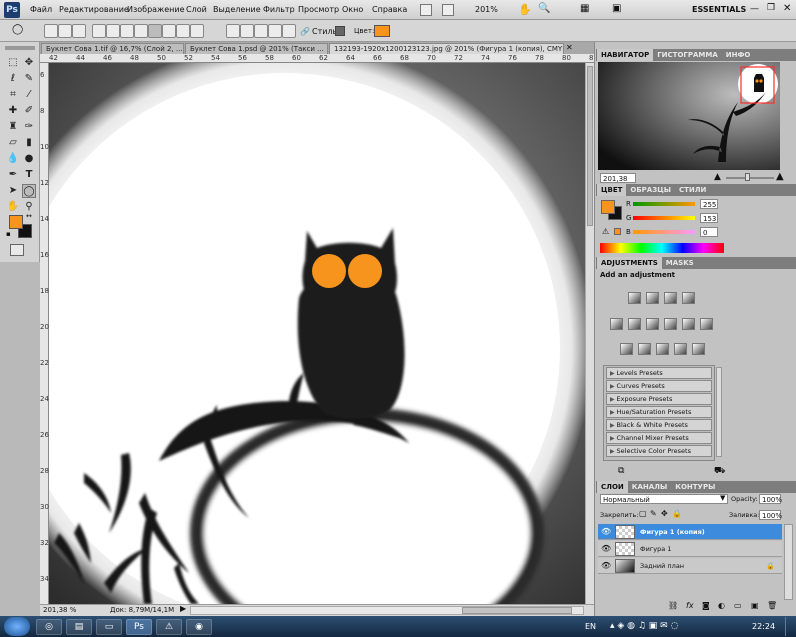 The image size is (796, 637). I want to click on start-button, so click(17, 626).